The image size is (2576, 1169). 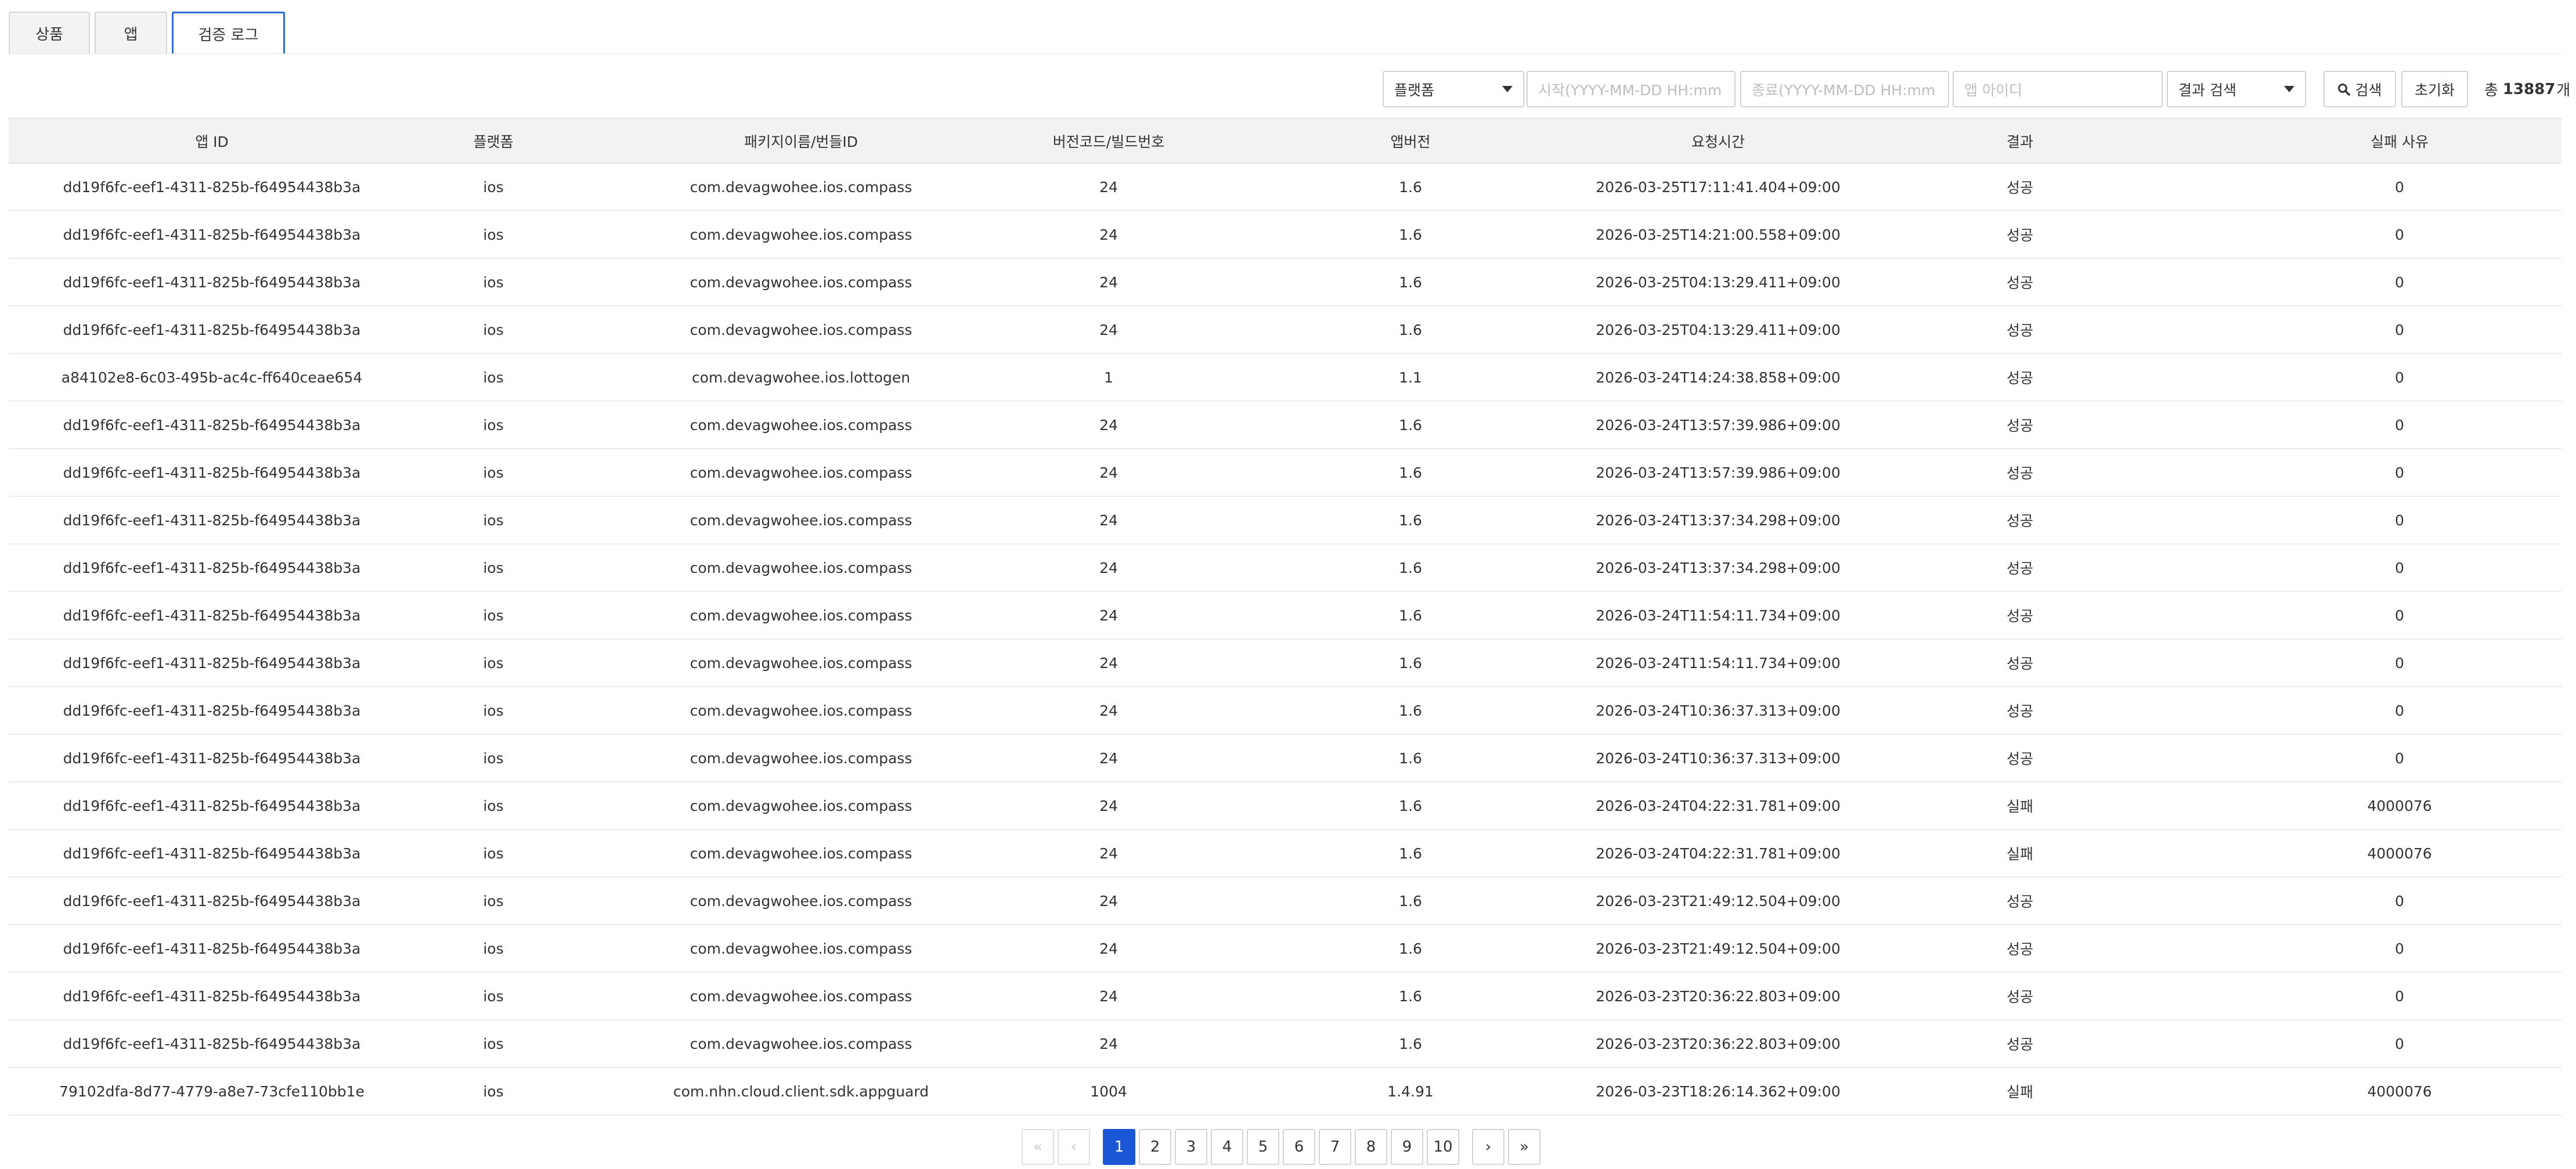 I want to click on tab-verification-log: 검증 로그, so click(x=228, y=33).